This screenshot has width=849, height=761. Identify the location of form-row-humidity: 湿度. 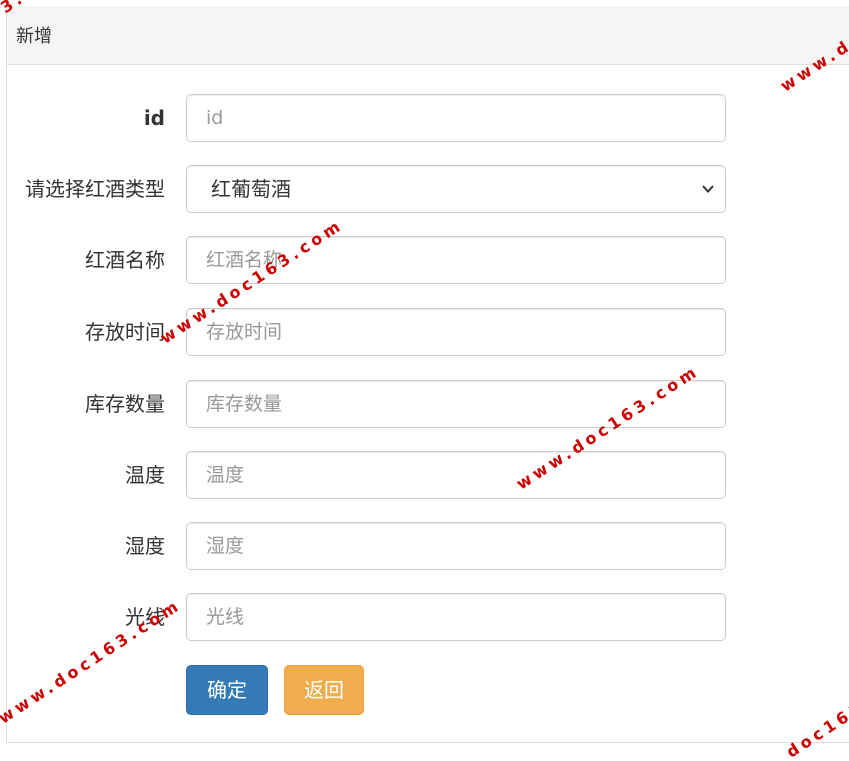
(428, 546).